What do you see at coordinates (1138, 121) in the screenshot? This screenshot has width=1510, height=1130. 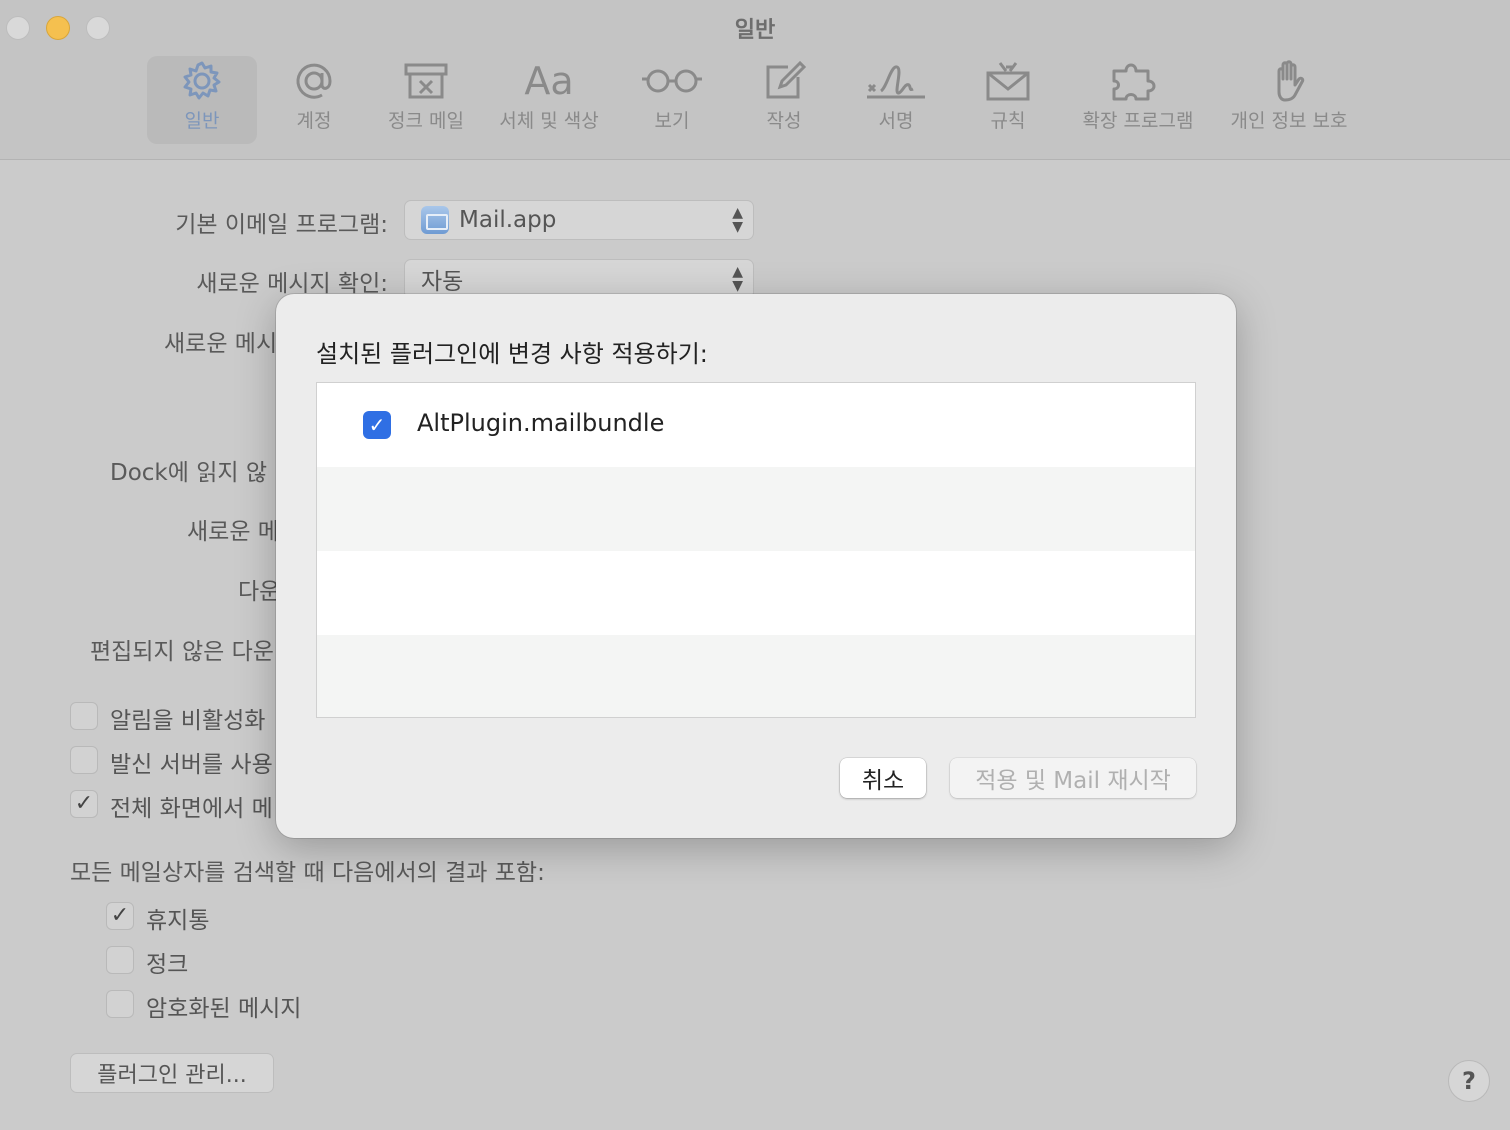 I see `toolbar-tab-label: 확장 프로그램` at bounding box center [1138, 121].